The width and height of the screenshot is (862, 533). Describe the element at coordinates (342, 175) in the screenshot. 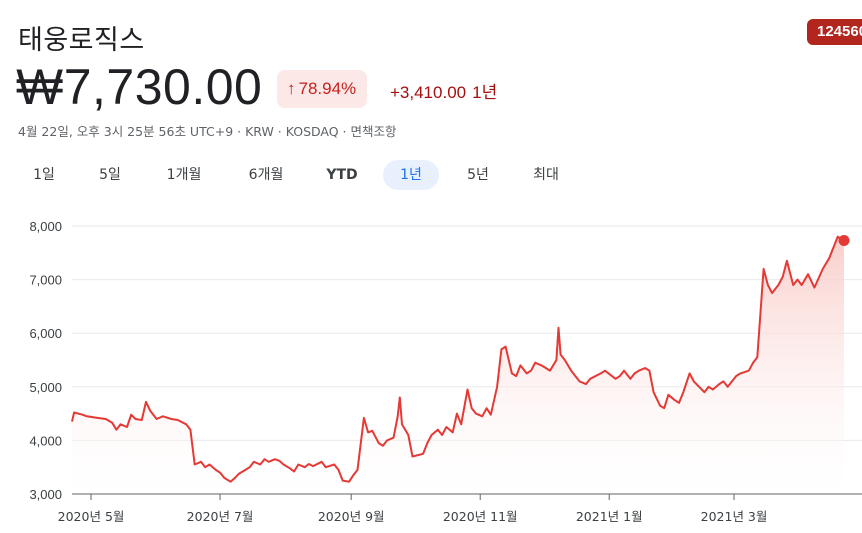

I see `tab-ytd: YTD` at that location.